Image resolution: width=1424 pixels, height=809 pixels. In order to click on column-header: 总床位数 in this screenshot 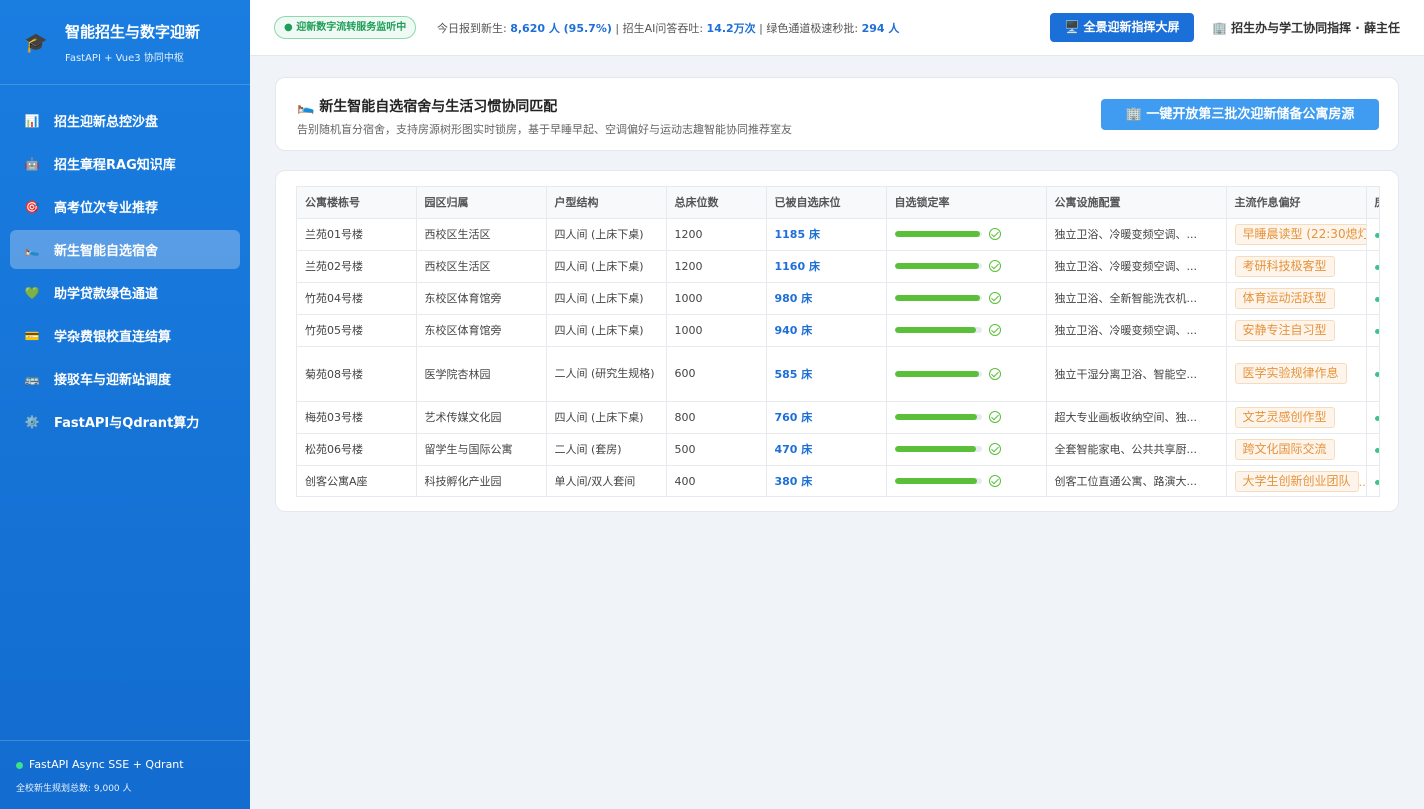, I will do `click(716, 203)`.